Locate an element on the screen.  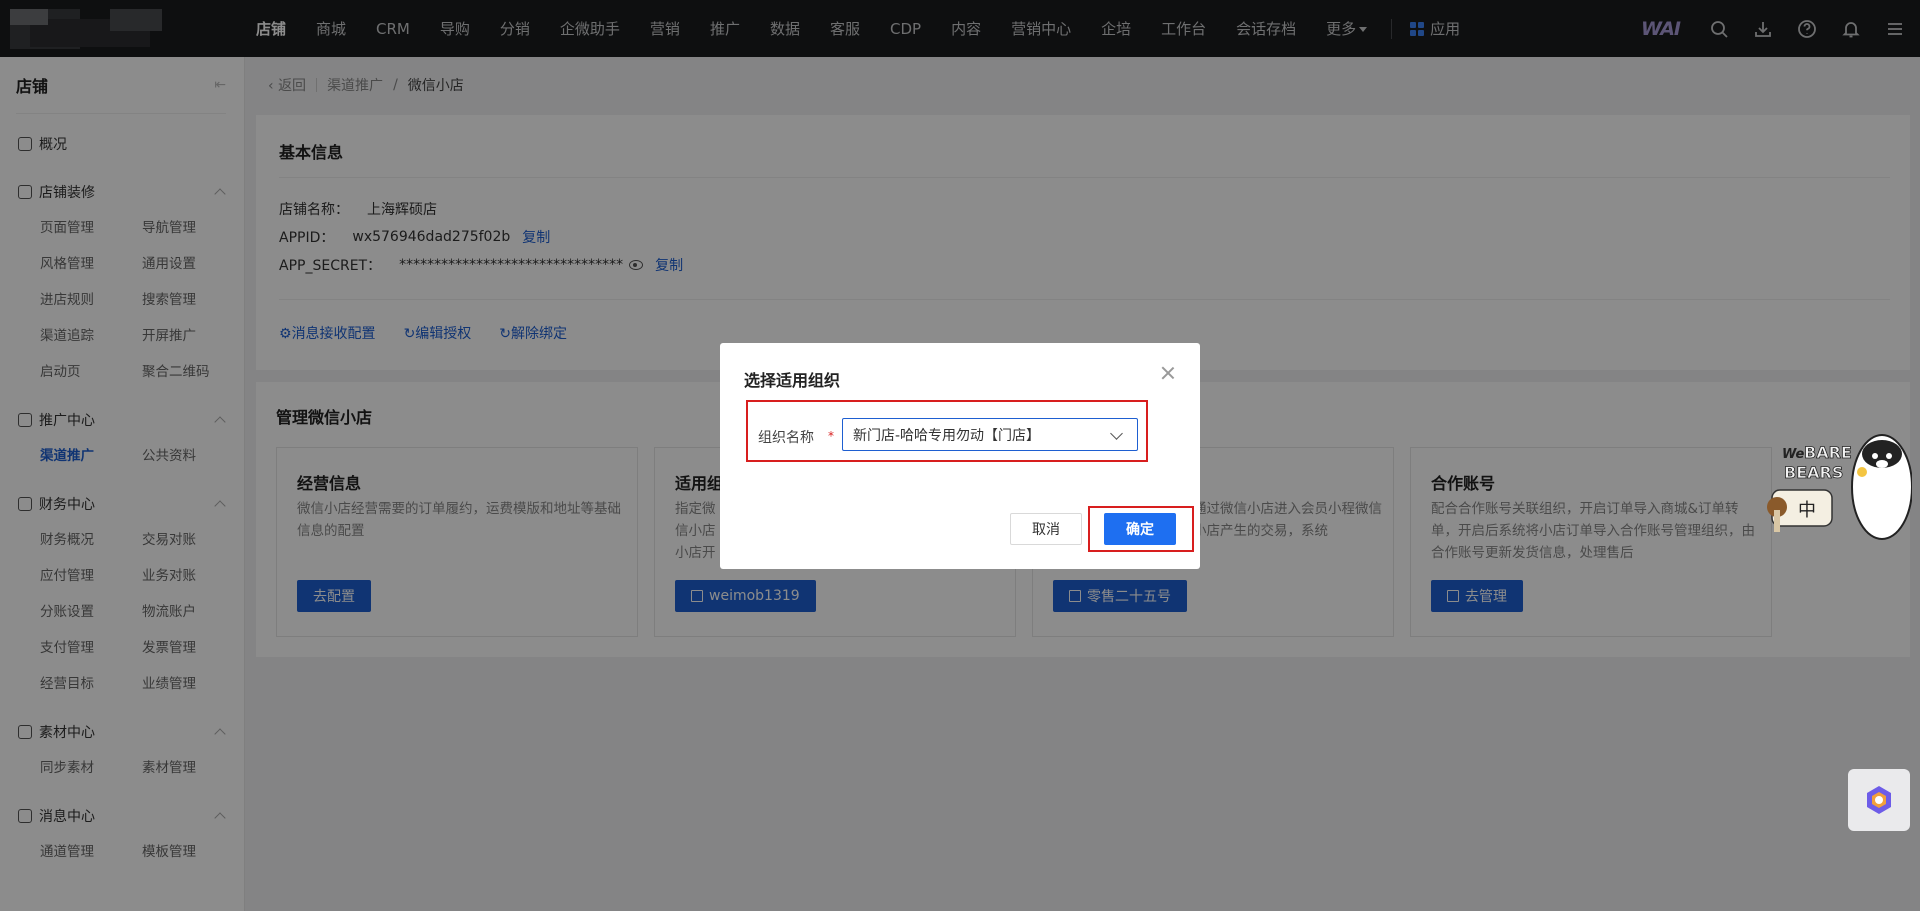
select-org-modal: 选择适用组织 组织名称 * 新门店-哈哈专用勿动【门店】 取消 确定 is located at coordinates (960, 456).